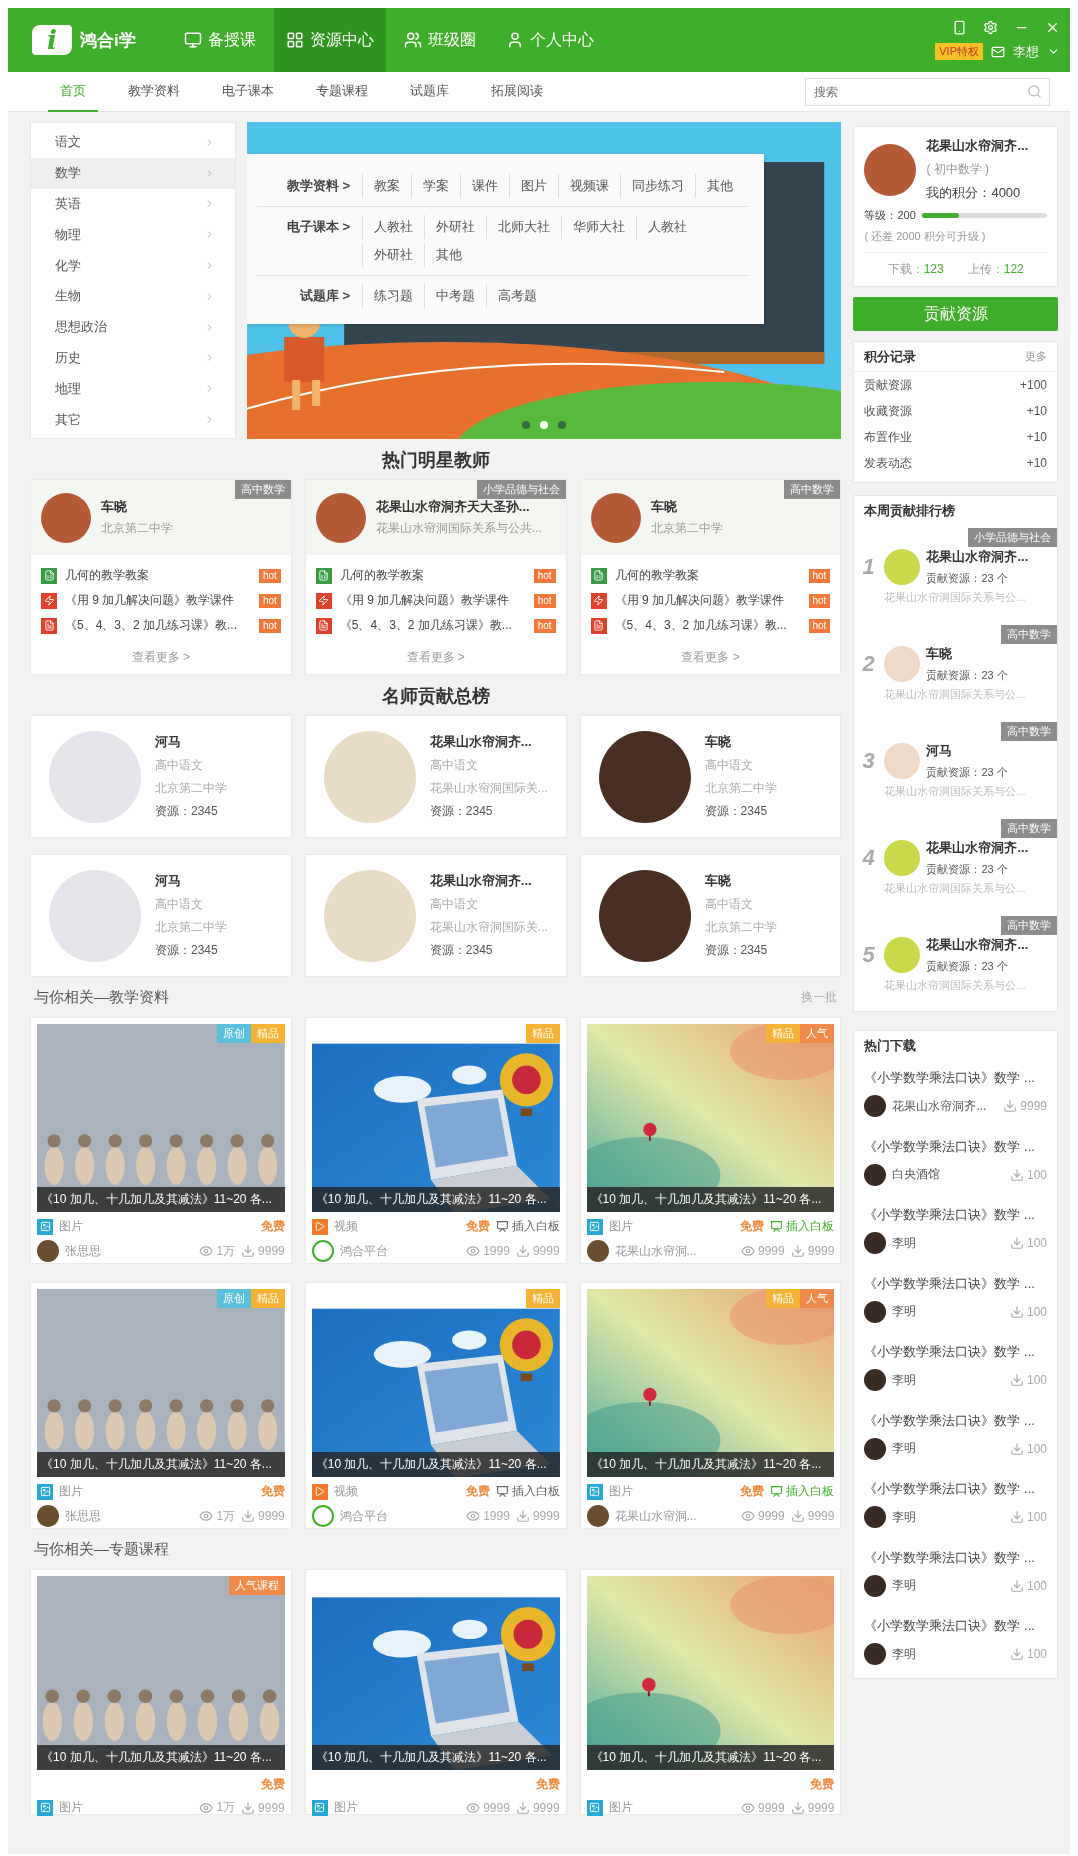 The width and height of the screenshot is (1078, 1856). Describe the element at coordinates (386, 186) in the screenshot. I see `submenu-link: 教案` at that location.